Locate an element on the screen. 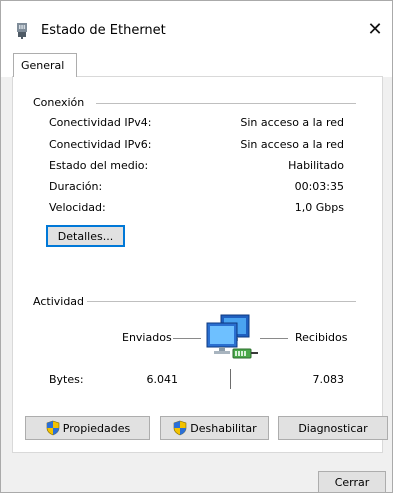 The image size is (393, 493). diagnose-button-label: Diagnosticar is located at coordinates (333, 428).